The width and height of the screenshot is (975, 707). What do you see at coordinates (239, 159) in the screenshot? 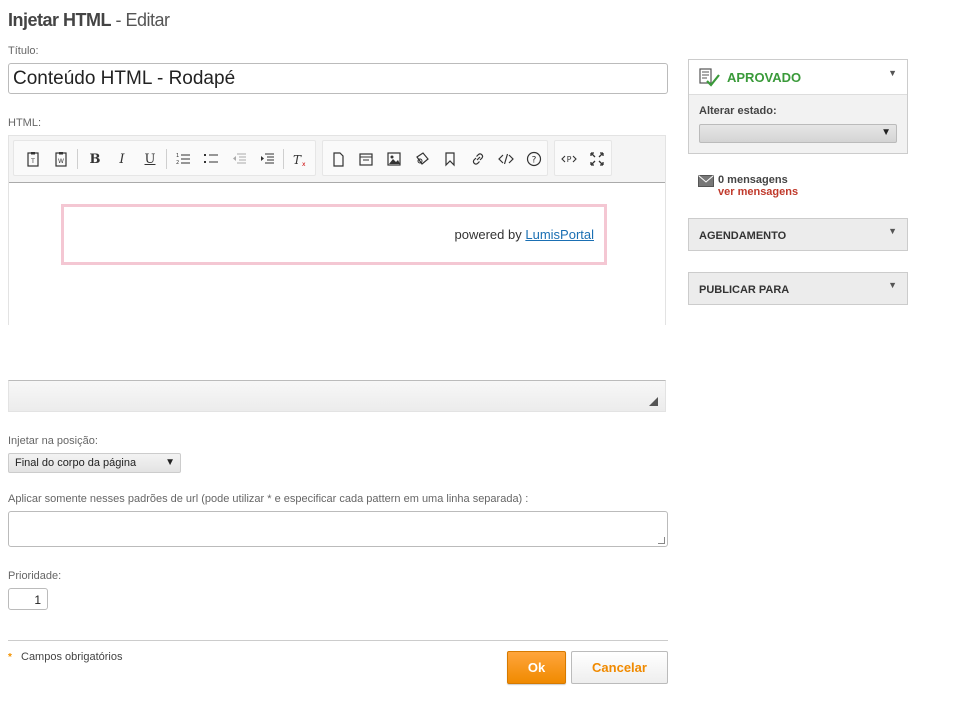
I see `decrease-indent-icon` at bounding box center [239, 159].